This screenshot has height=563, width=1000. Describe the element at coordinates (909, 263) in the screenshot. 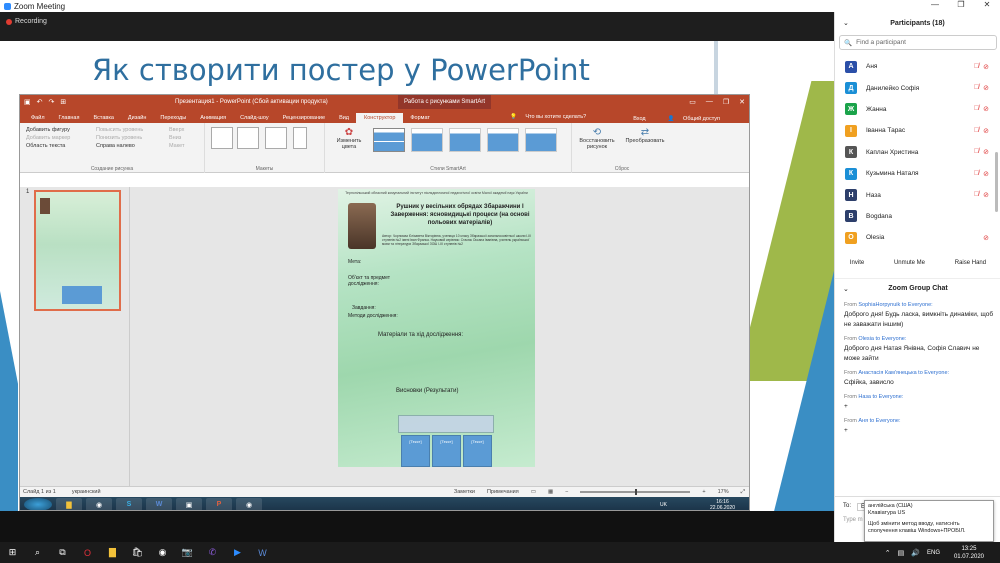

I see `unmute-me-button: Unmute Me` at that location.